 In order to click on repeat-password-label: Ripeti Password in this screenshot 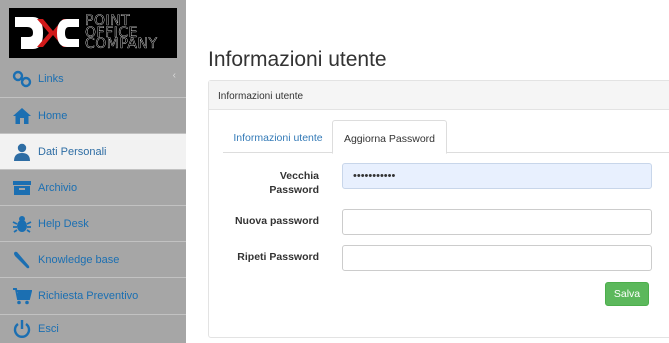, I will do `click(278, 257)`.